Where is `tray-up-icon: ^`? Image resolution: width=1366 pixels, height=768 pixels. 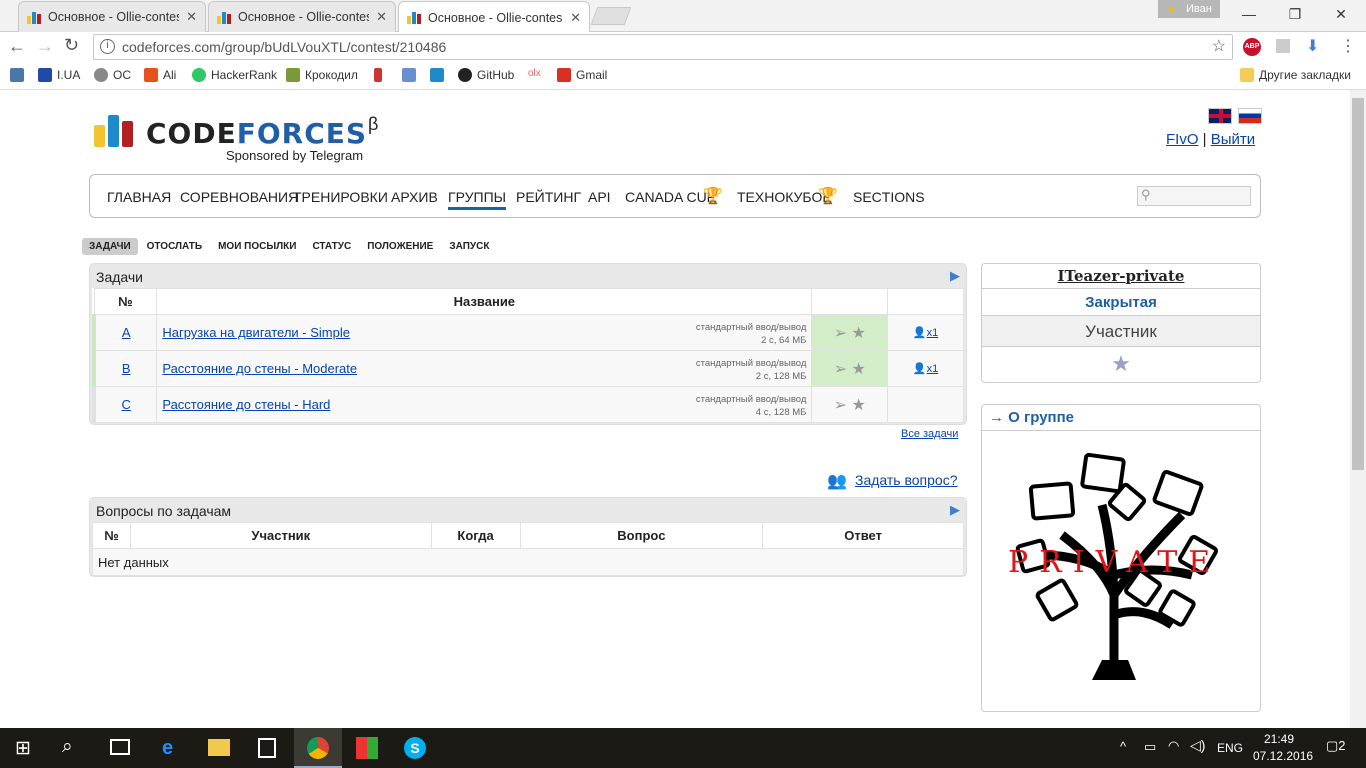 tray-up-icon: ^ is located at coordinates (1123, 746).